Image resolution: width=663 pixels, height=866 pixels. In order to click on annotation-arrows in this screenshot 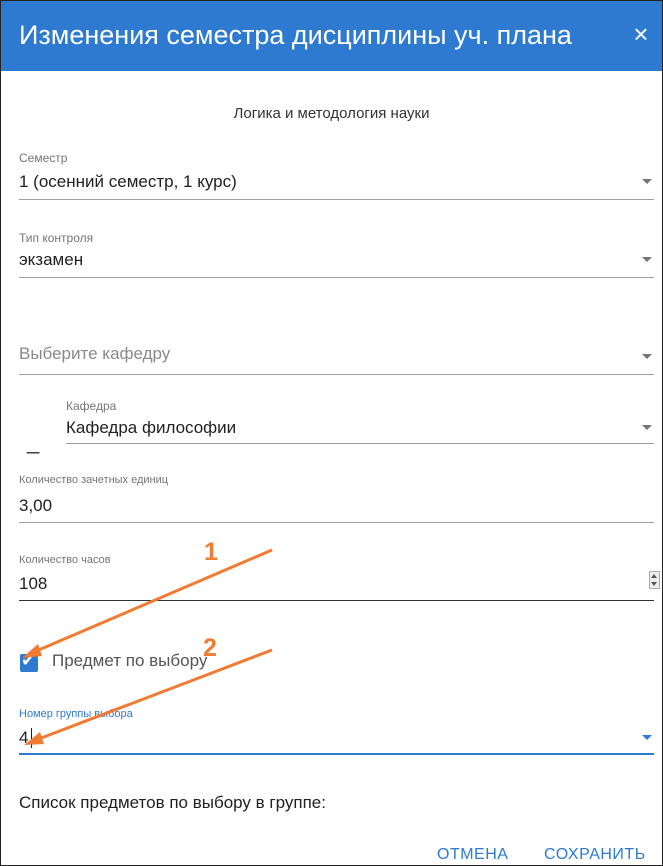, I will do `click(147, 646)`.